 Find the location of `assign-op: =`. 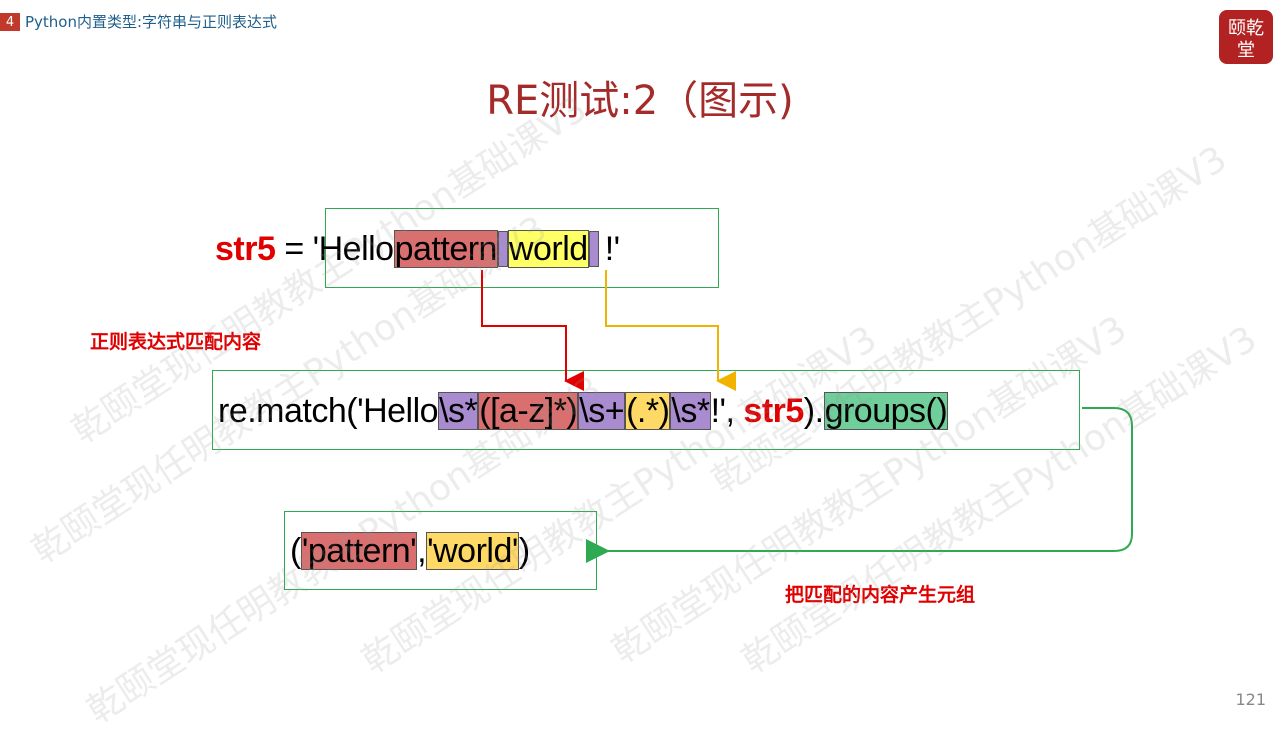

assign-op: = is located at coordinates (294, 249).